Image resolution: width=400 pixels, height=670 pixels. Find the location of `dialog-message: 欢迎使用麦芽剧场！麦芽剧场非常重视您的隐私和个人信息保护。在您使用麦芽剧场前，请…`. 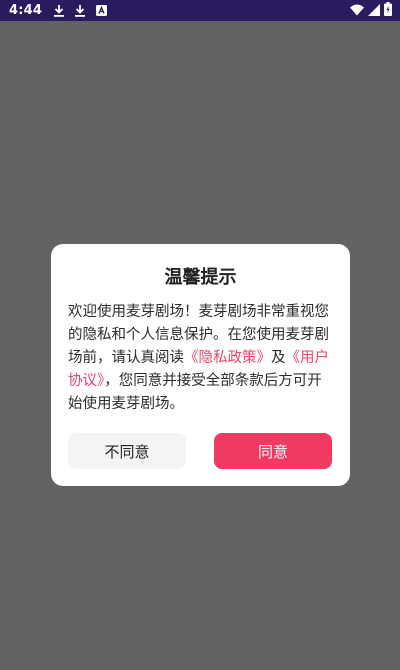

dialog-message: 欢迎使用麦芽剧场！麦芽剧场非常重视您的隐私和个人信息保护。在您使用麦芽剧场前，请… is located at coordinates (202, 358).